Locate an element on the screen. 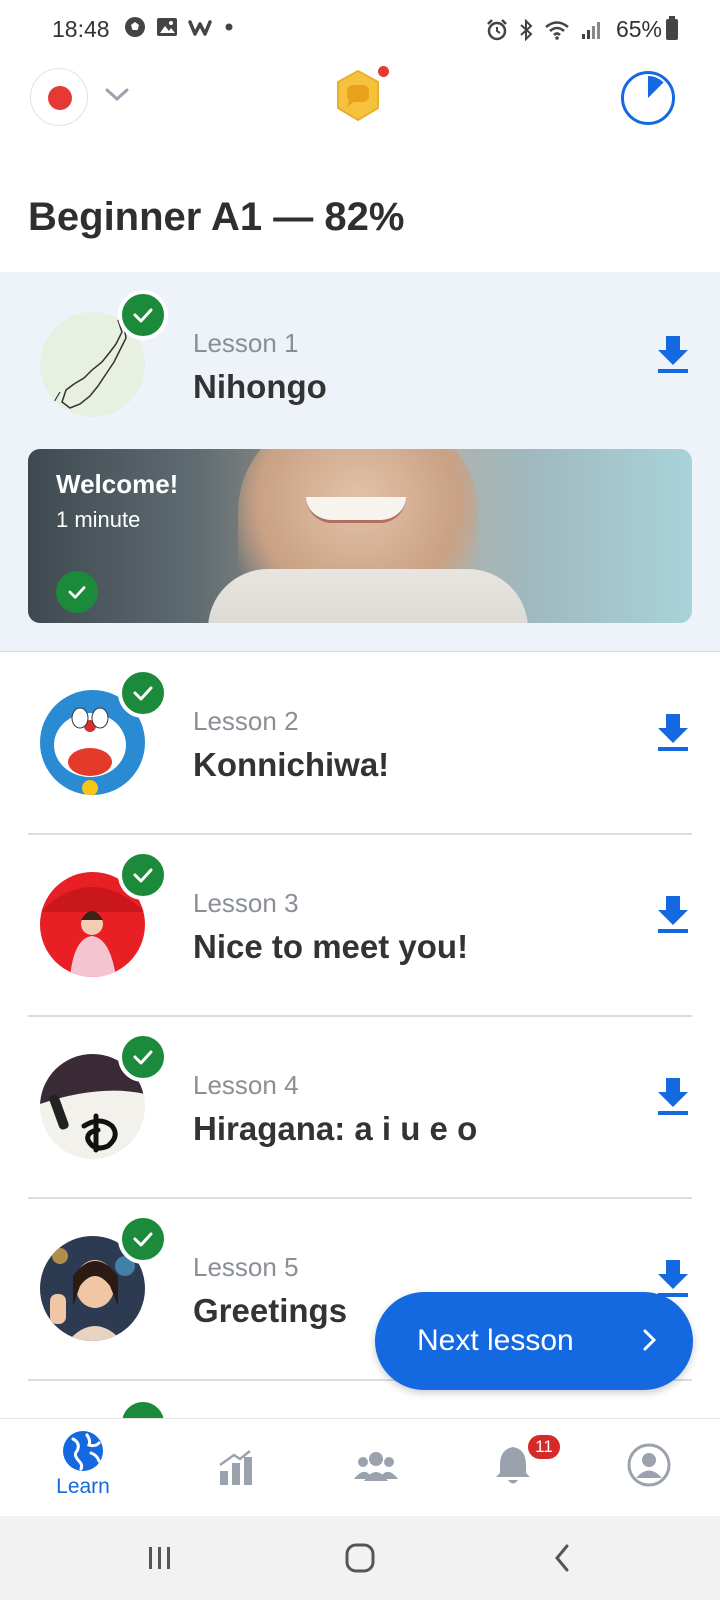 Image resolution: width=720 pixels, height=1600 pixels. welcome-duration: 1 minute is located at coordinates (98, 519).